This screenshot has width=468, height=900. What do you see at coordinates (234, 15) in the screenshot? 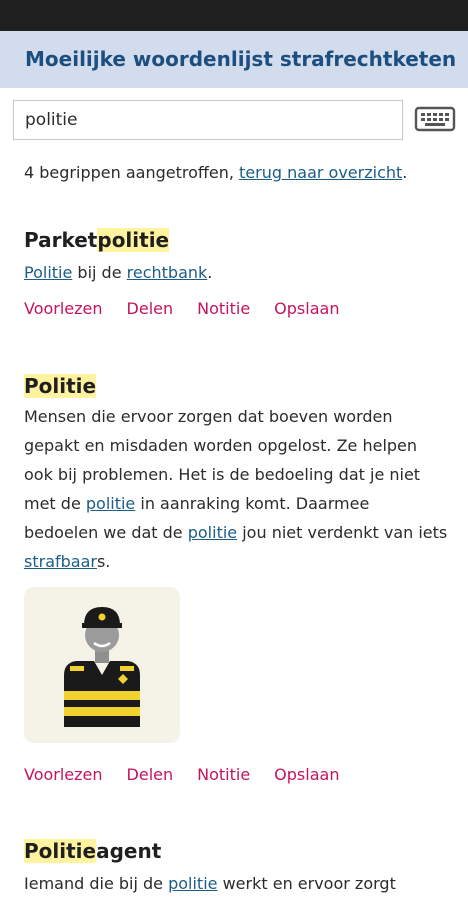
I see `status-bar` at bounding box center [234, 15].